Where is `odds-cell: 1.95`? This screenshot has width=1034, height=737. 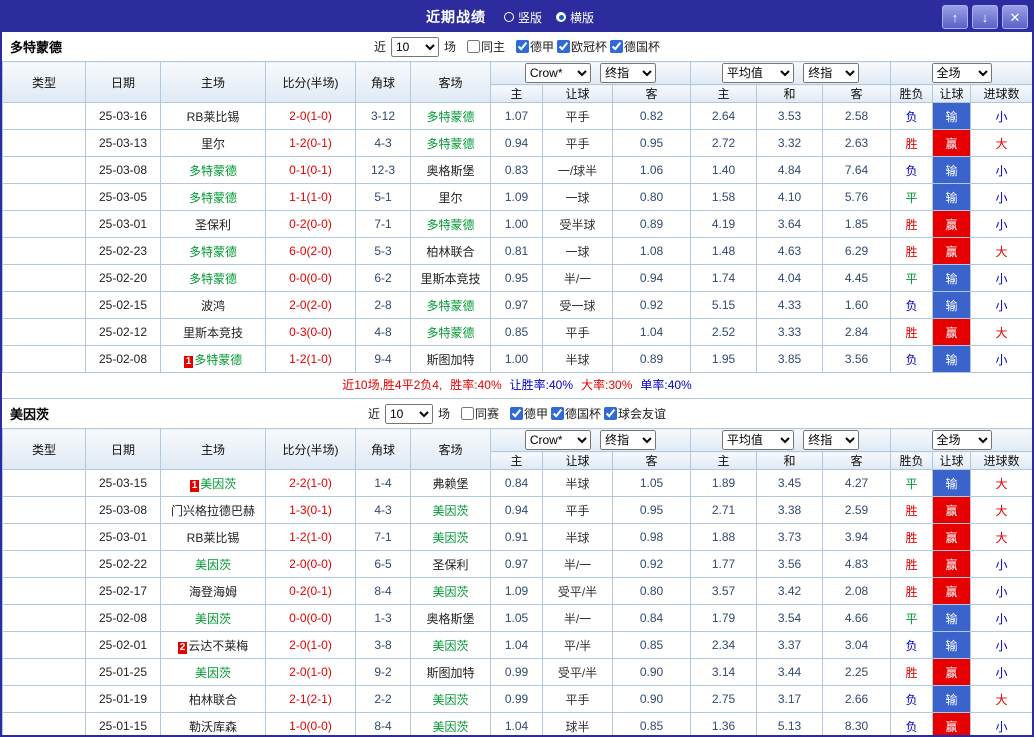
odds-cell: 1.95 is located at coordinates (724, 359).